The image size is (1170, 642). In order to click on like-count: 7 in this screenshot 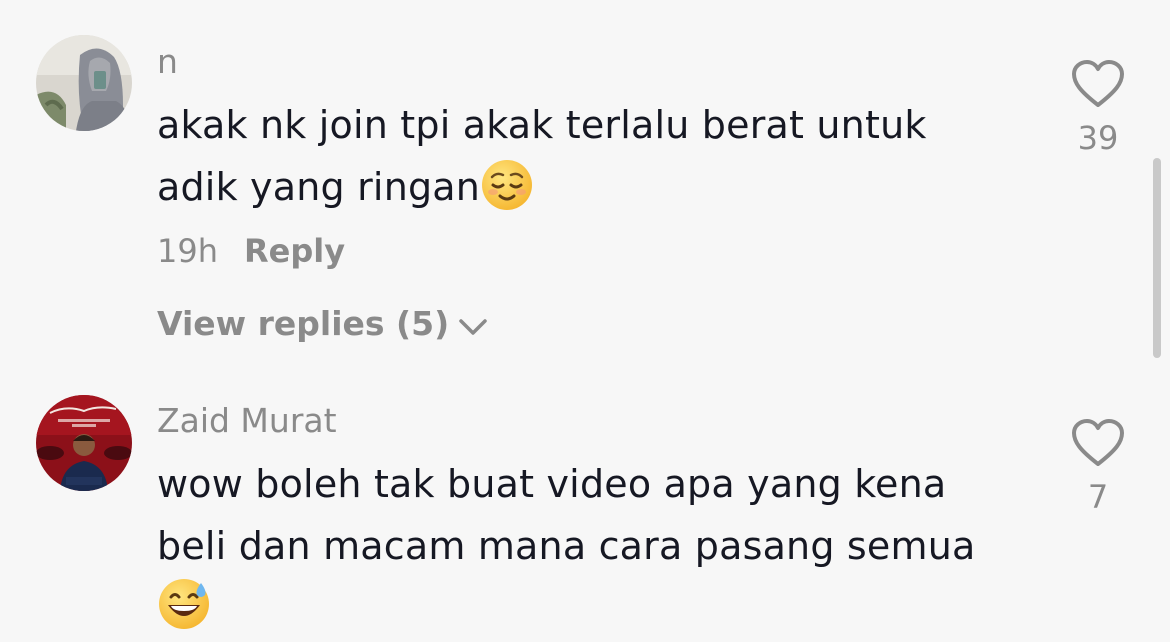, I will do `click(1098, 497)`.